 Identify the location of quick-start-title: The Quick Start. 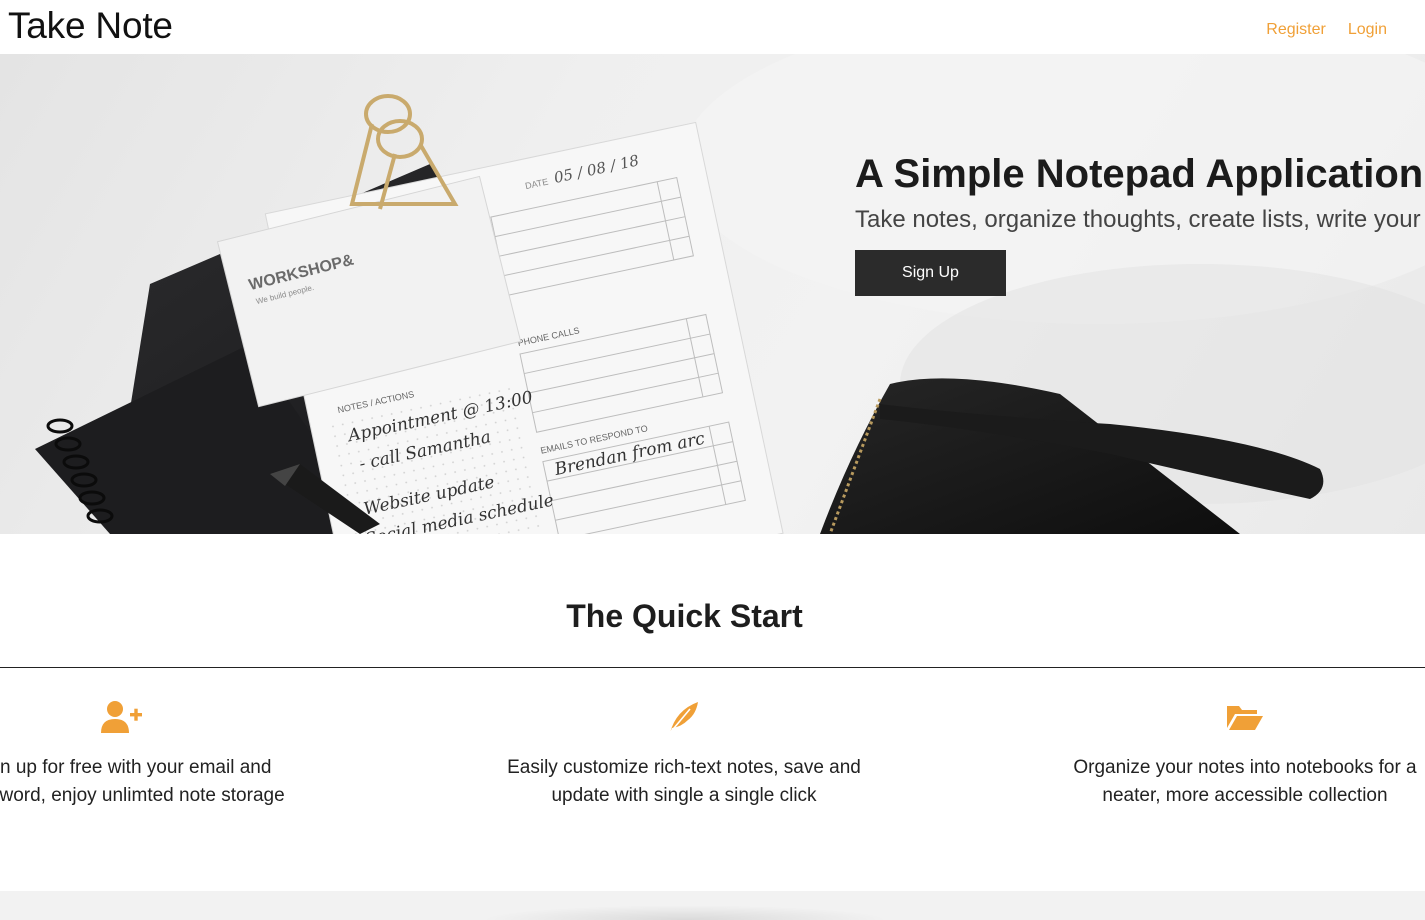
(684, 616).